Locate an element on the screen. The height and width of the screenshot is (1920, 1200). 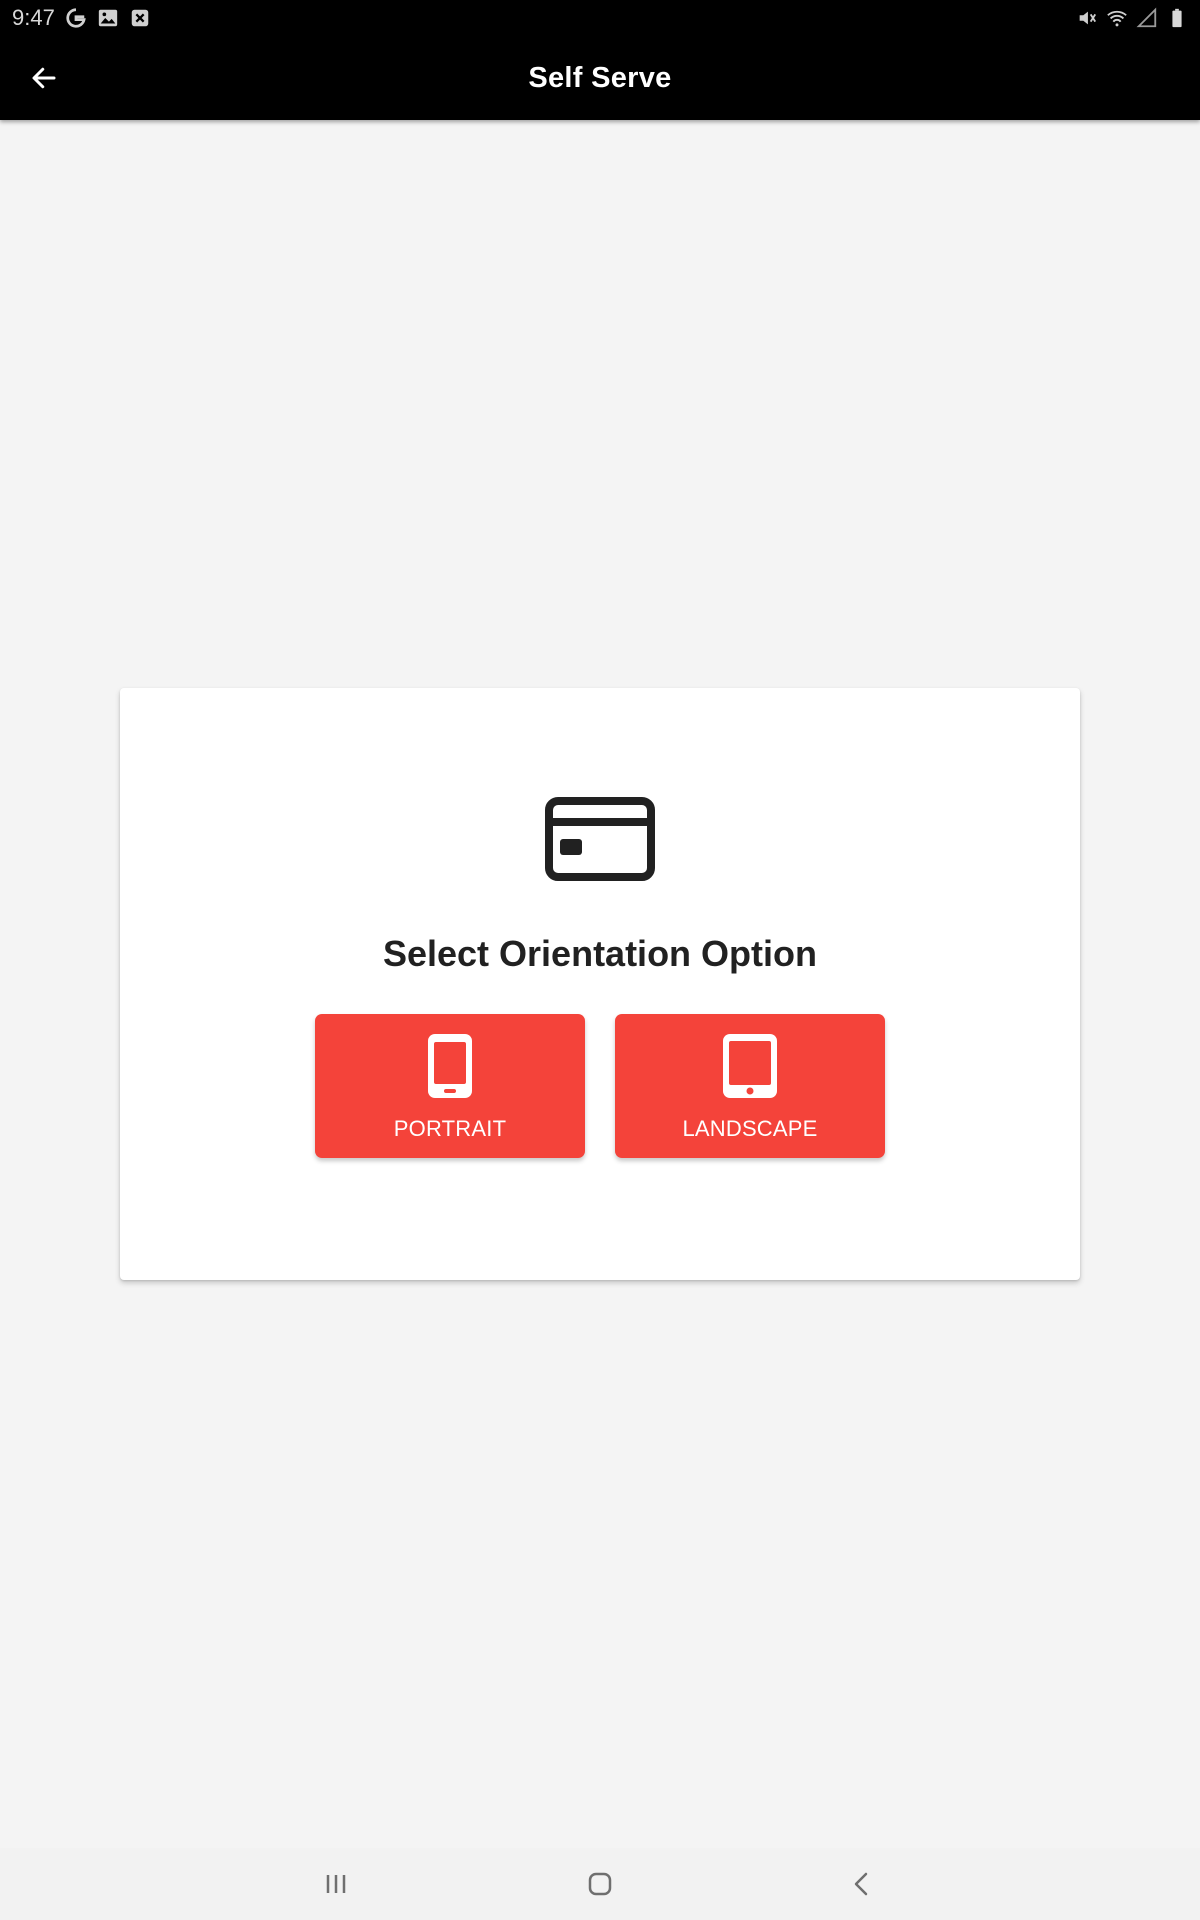
system-nav-bar is located at coordinates (600, 1884).